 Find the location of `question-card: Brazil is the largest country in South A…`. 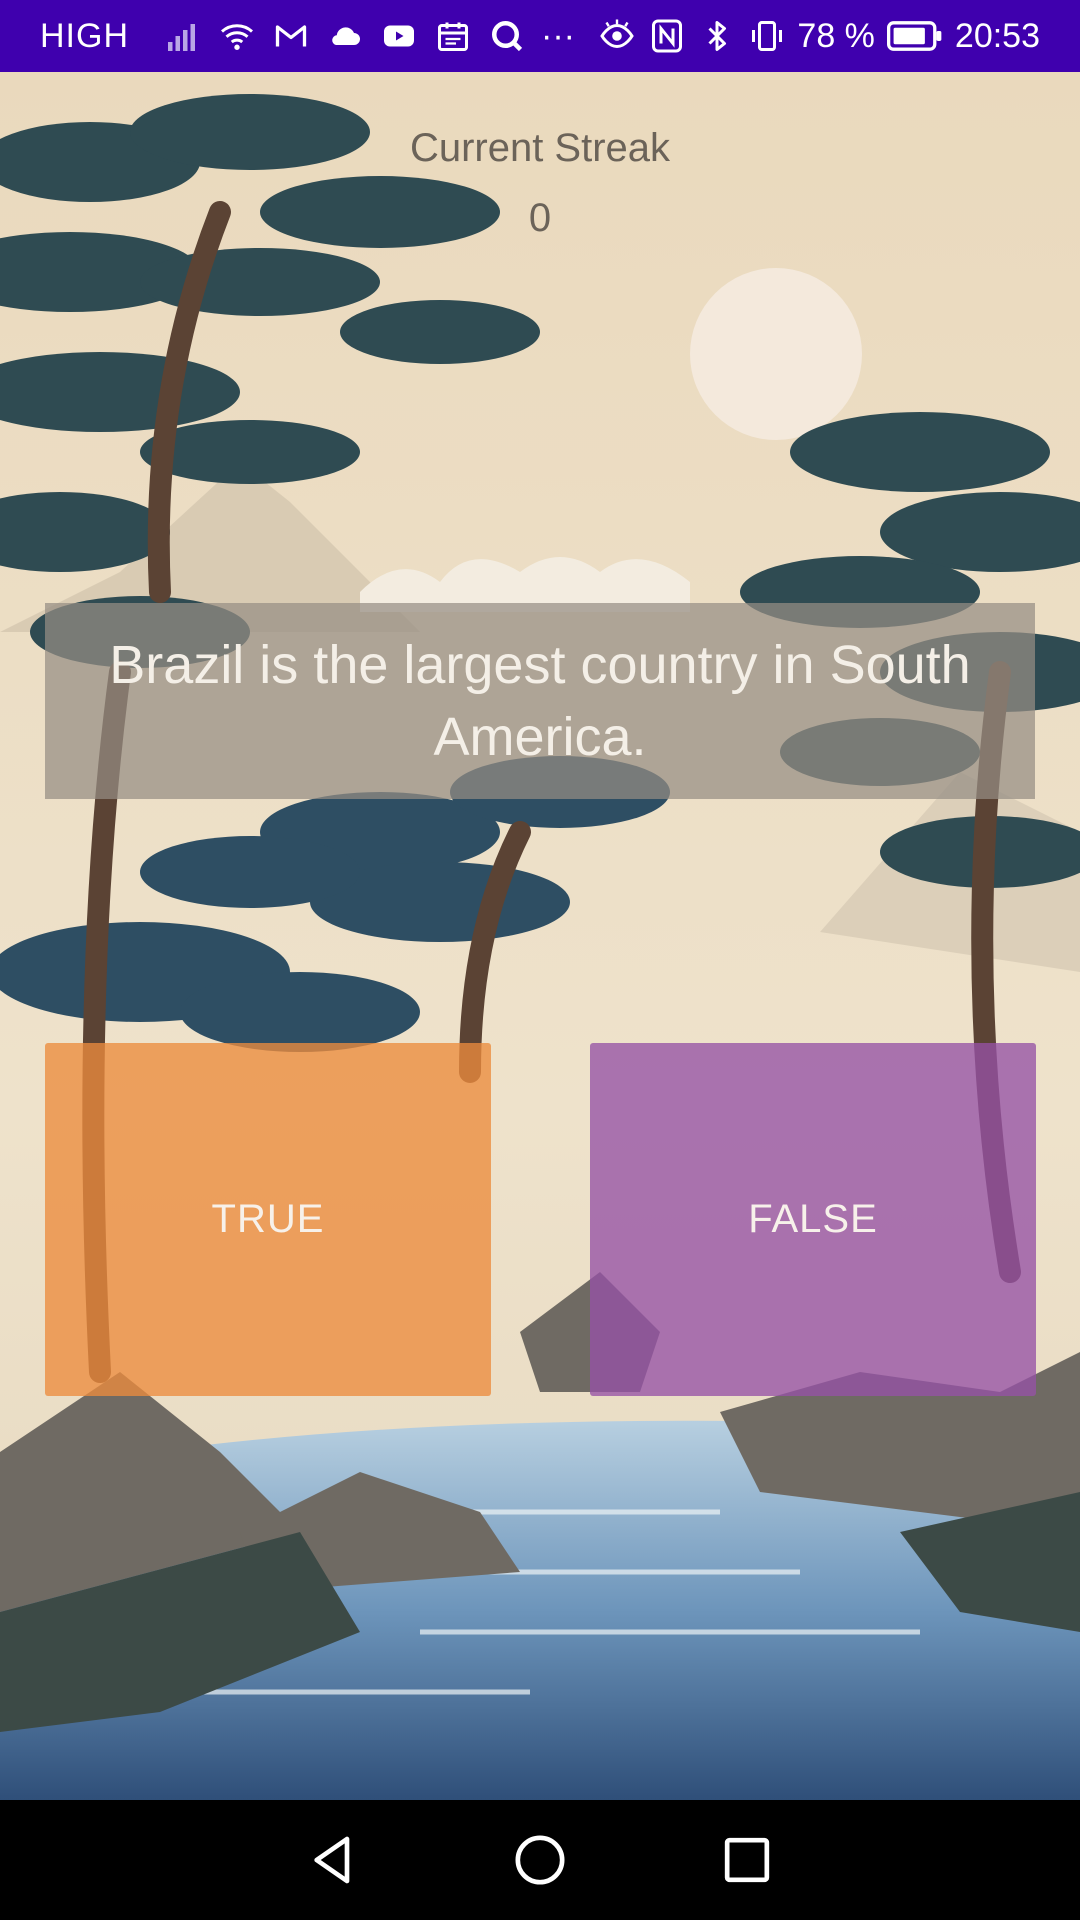

question-card: Brazil is the largest country in South A… is located at coordinates (540, 701).